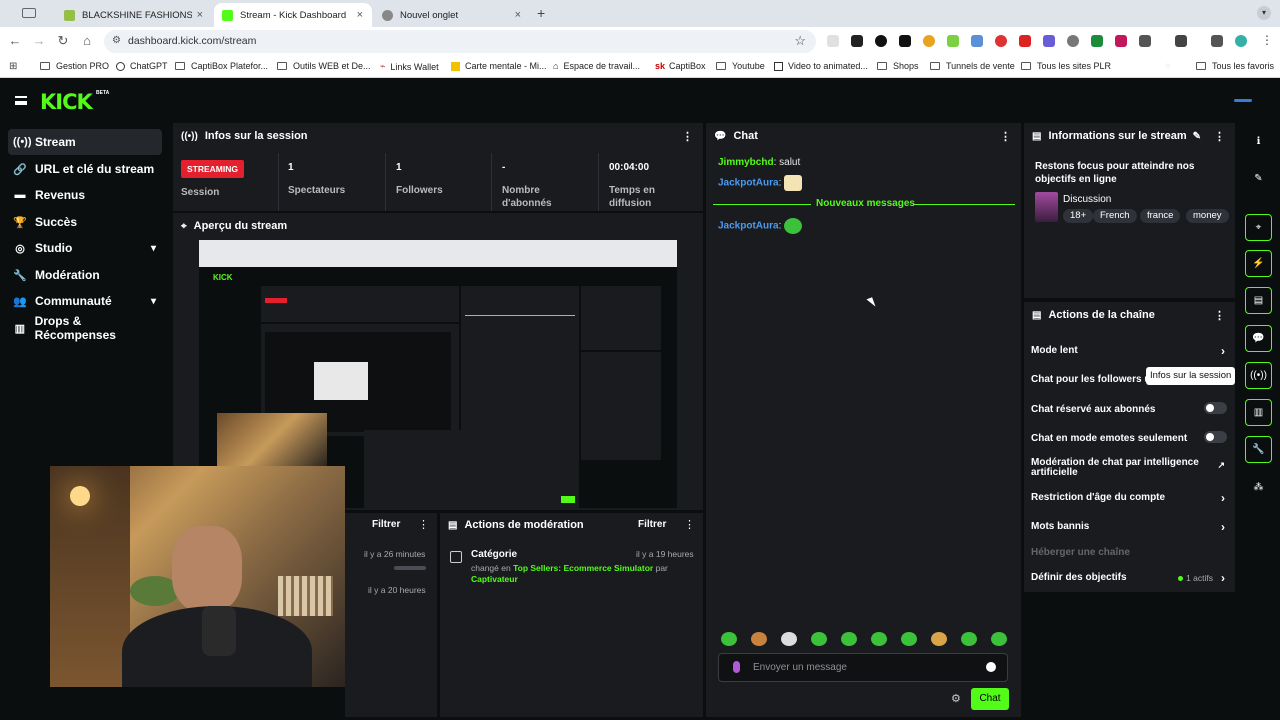 This screenshot has height=720, width=1280. What do you see at coordinates (293, 15) in the screenshot?
I see `browser-tab-kick: Stream - Kick Dashboard ×` at bounding box center [293, 15].